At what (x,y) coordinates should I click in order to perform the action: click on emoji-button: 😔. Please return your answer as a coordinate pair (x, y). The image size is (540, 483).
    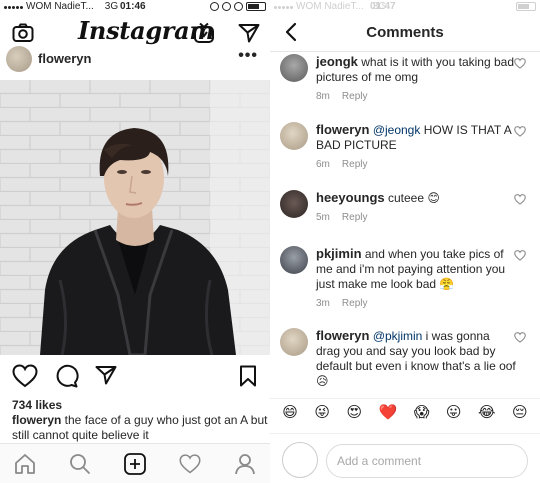
    Looking at the image, I should click on (520, 413).